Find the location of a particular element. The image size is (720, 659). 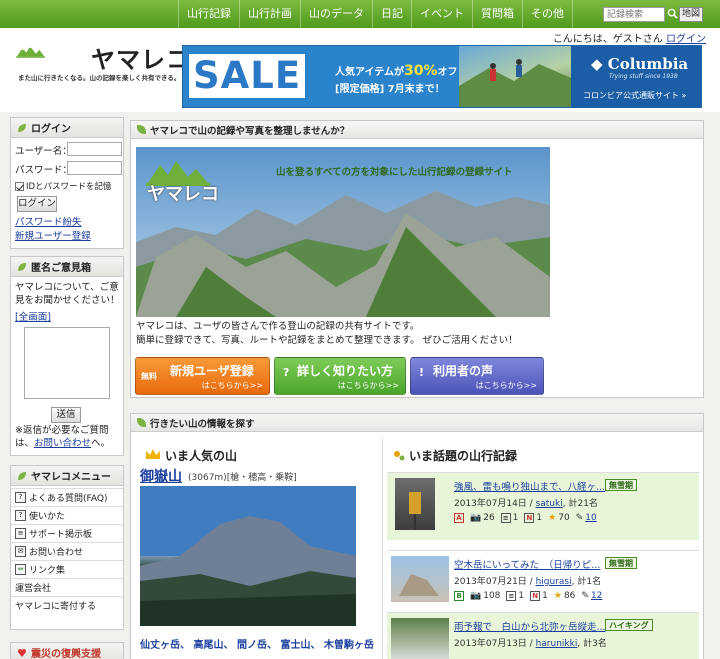

fullscreen-link: [全画面] is located at coordinates (33, 316).